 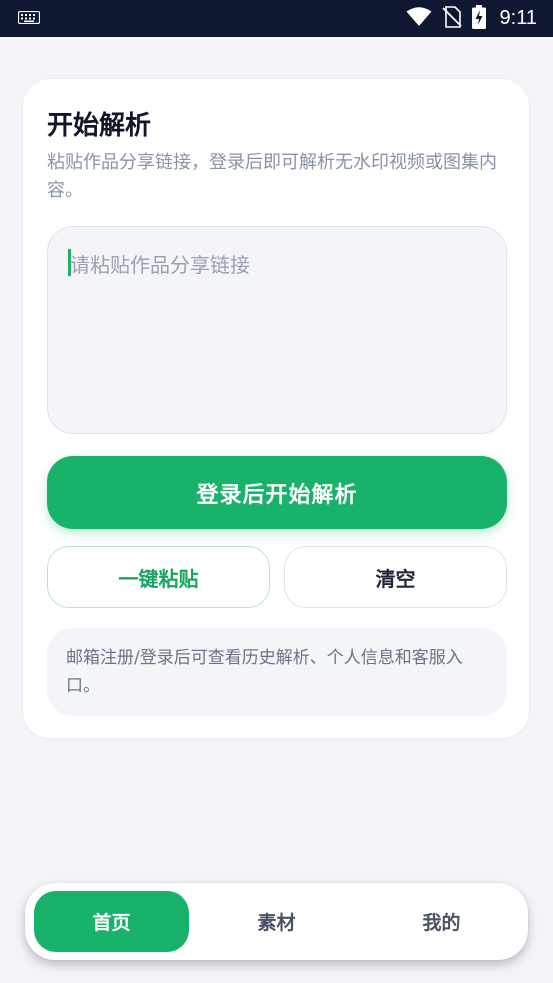 What do you see at coordinates (29, 18) in the screenshot?
I see `keyboard-icon` at bounding box center [29, 18].